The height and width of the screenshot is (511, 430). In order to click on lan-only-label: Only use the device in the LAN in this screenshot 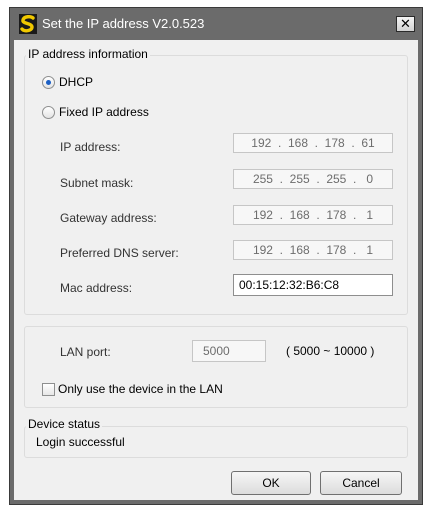, I will do `click(140, 389)`.